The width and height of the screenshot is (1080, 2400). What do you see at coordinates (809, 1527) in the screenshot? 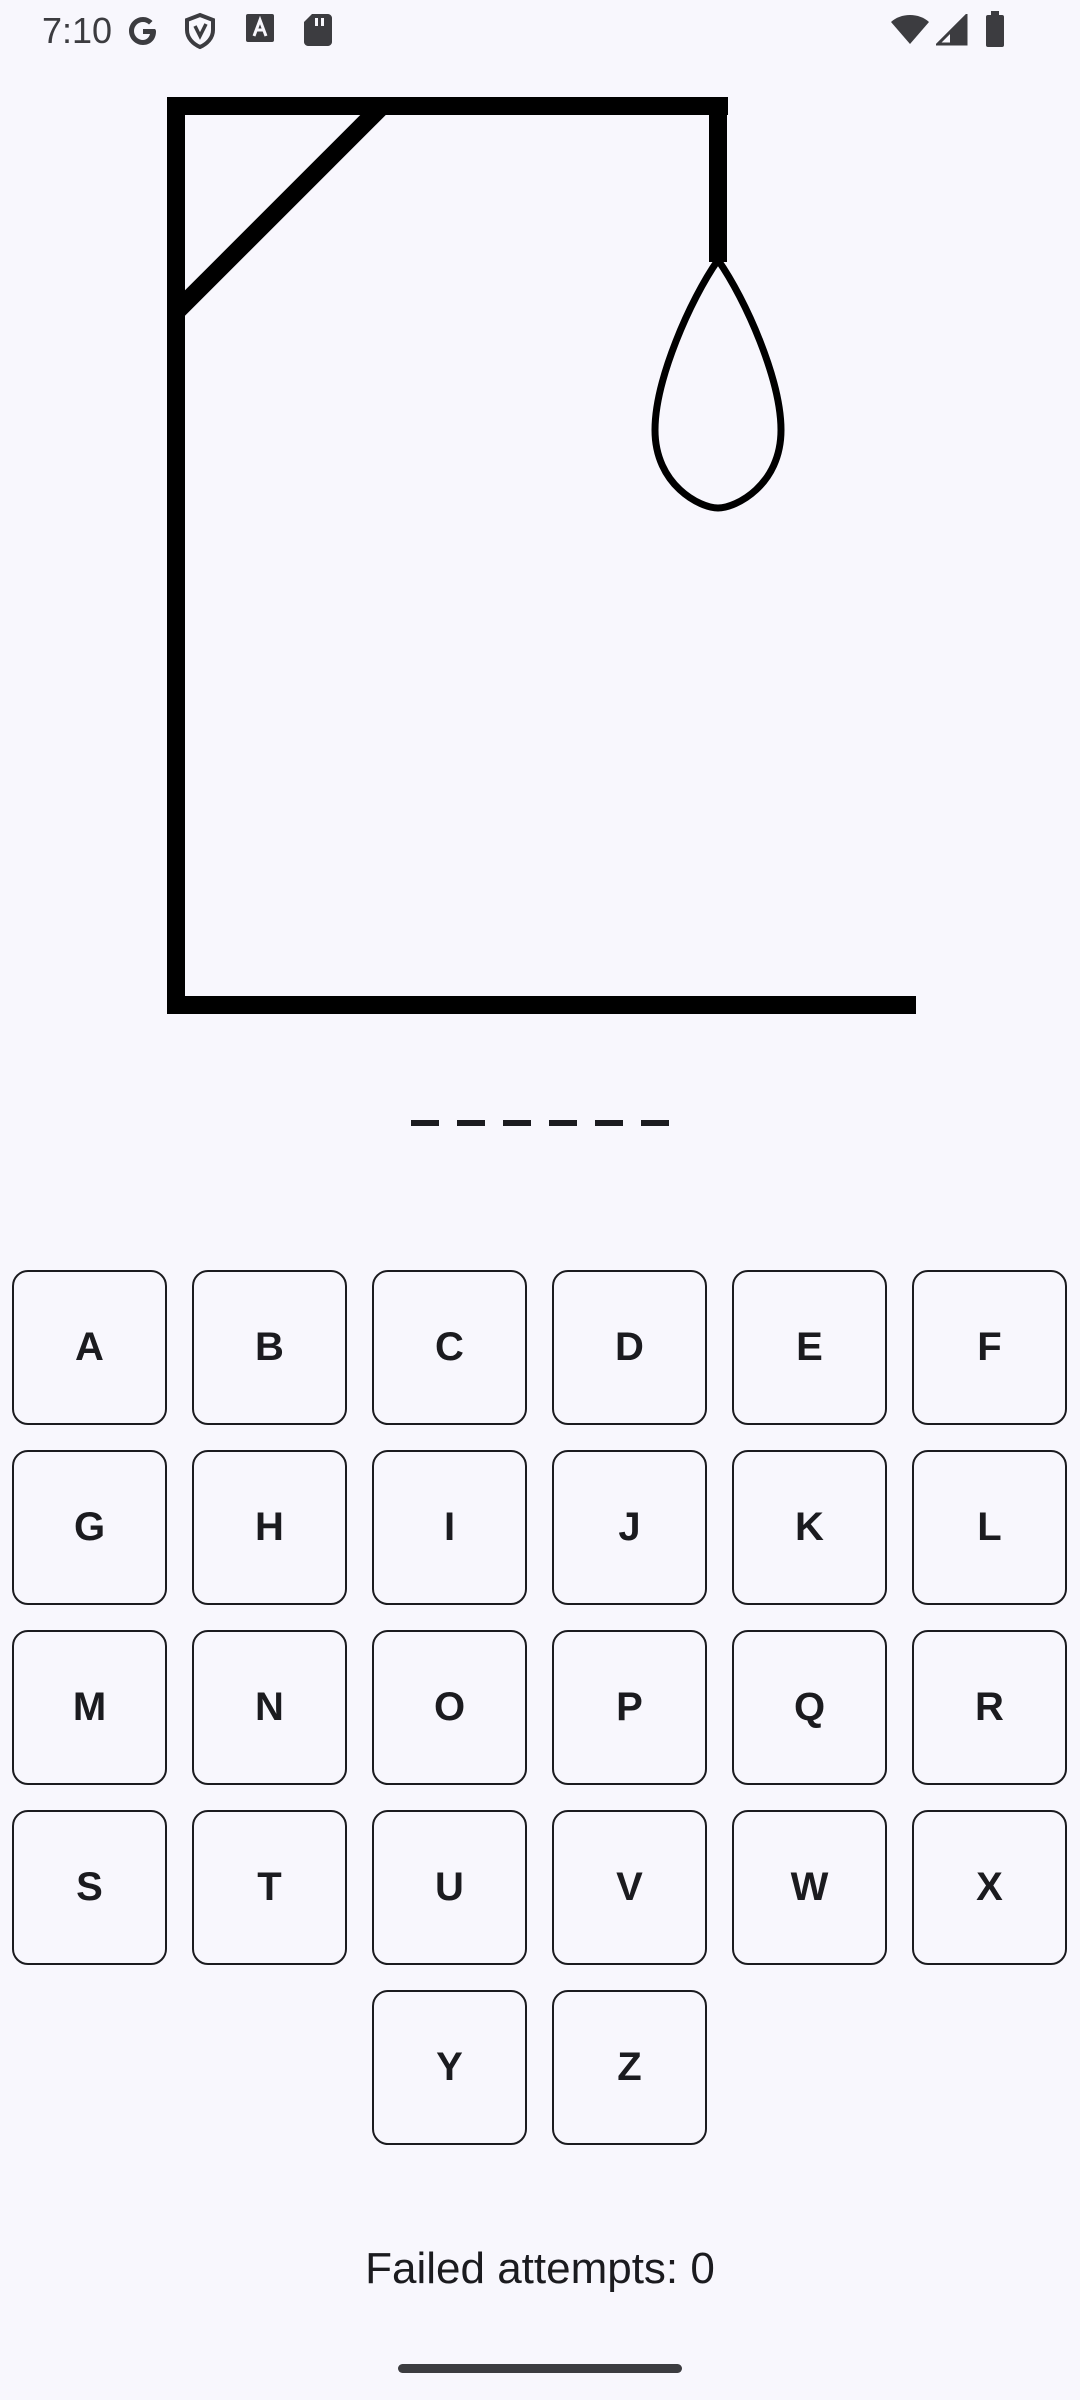
I see `letter-button-k: K` at bounding box center [809, 1527].